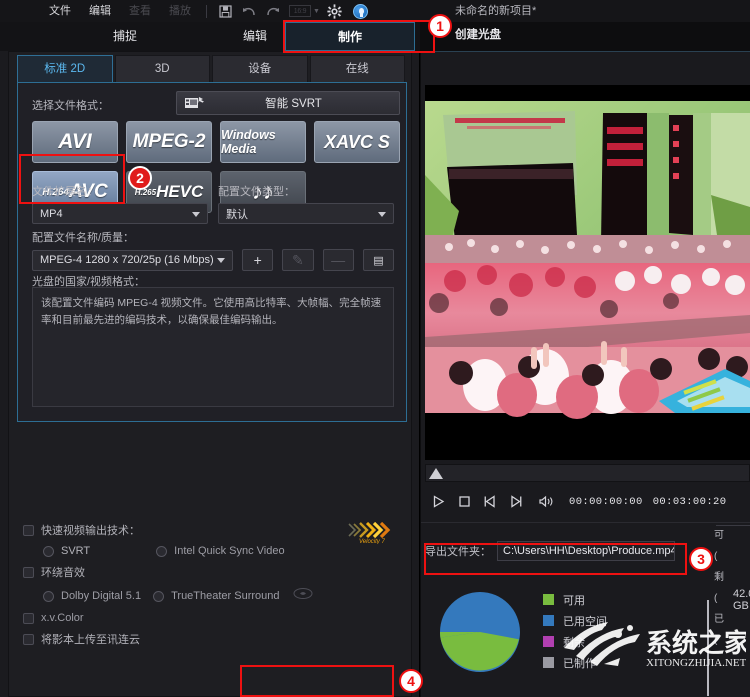 The width and height of the screenshot is (750, 697). Describe the element at coordinates (464, 502) in the screenshot. I see `stop-icon` at that location.